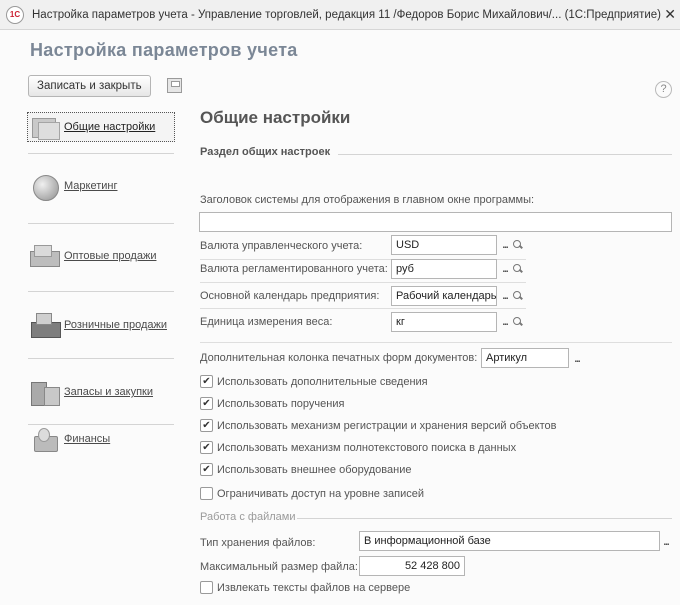 The height and width of the screenshot is (605, 680). I want to click on sidebar-item-label: Оптовые продажи, so click(110, 256).